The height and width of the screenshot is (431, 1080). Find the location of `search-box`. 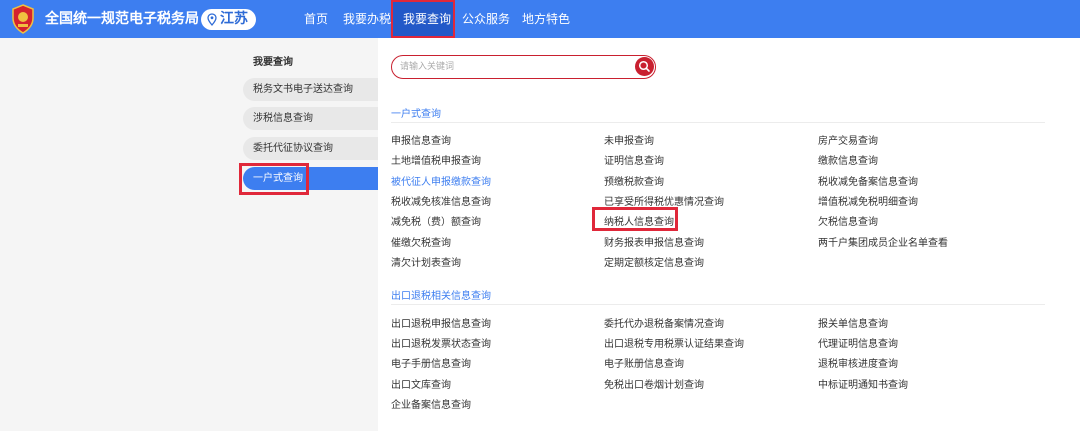

search-box is located at coordinates (523, 67).